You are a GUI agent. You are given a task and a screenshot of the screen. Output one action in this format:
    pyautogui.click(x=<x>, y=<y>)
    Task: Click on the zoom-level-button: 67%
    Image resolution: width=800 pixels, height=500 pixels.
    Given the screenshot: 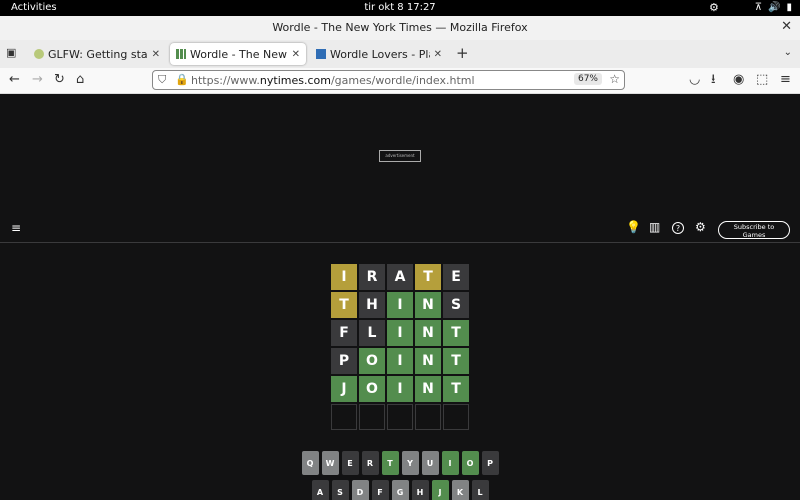 What is the action you would take?
    pyautogui.click(x=587, y=79)
    